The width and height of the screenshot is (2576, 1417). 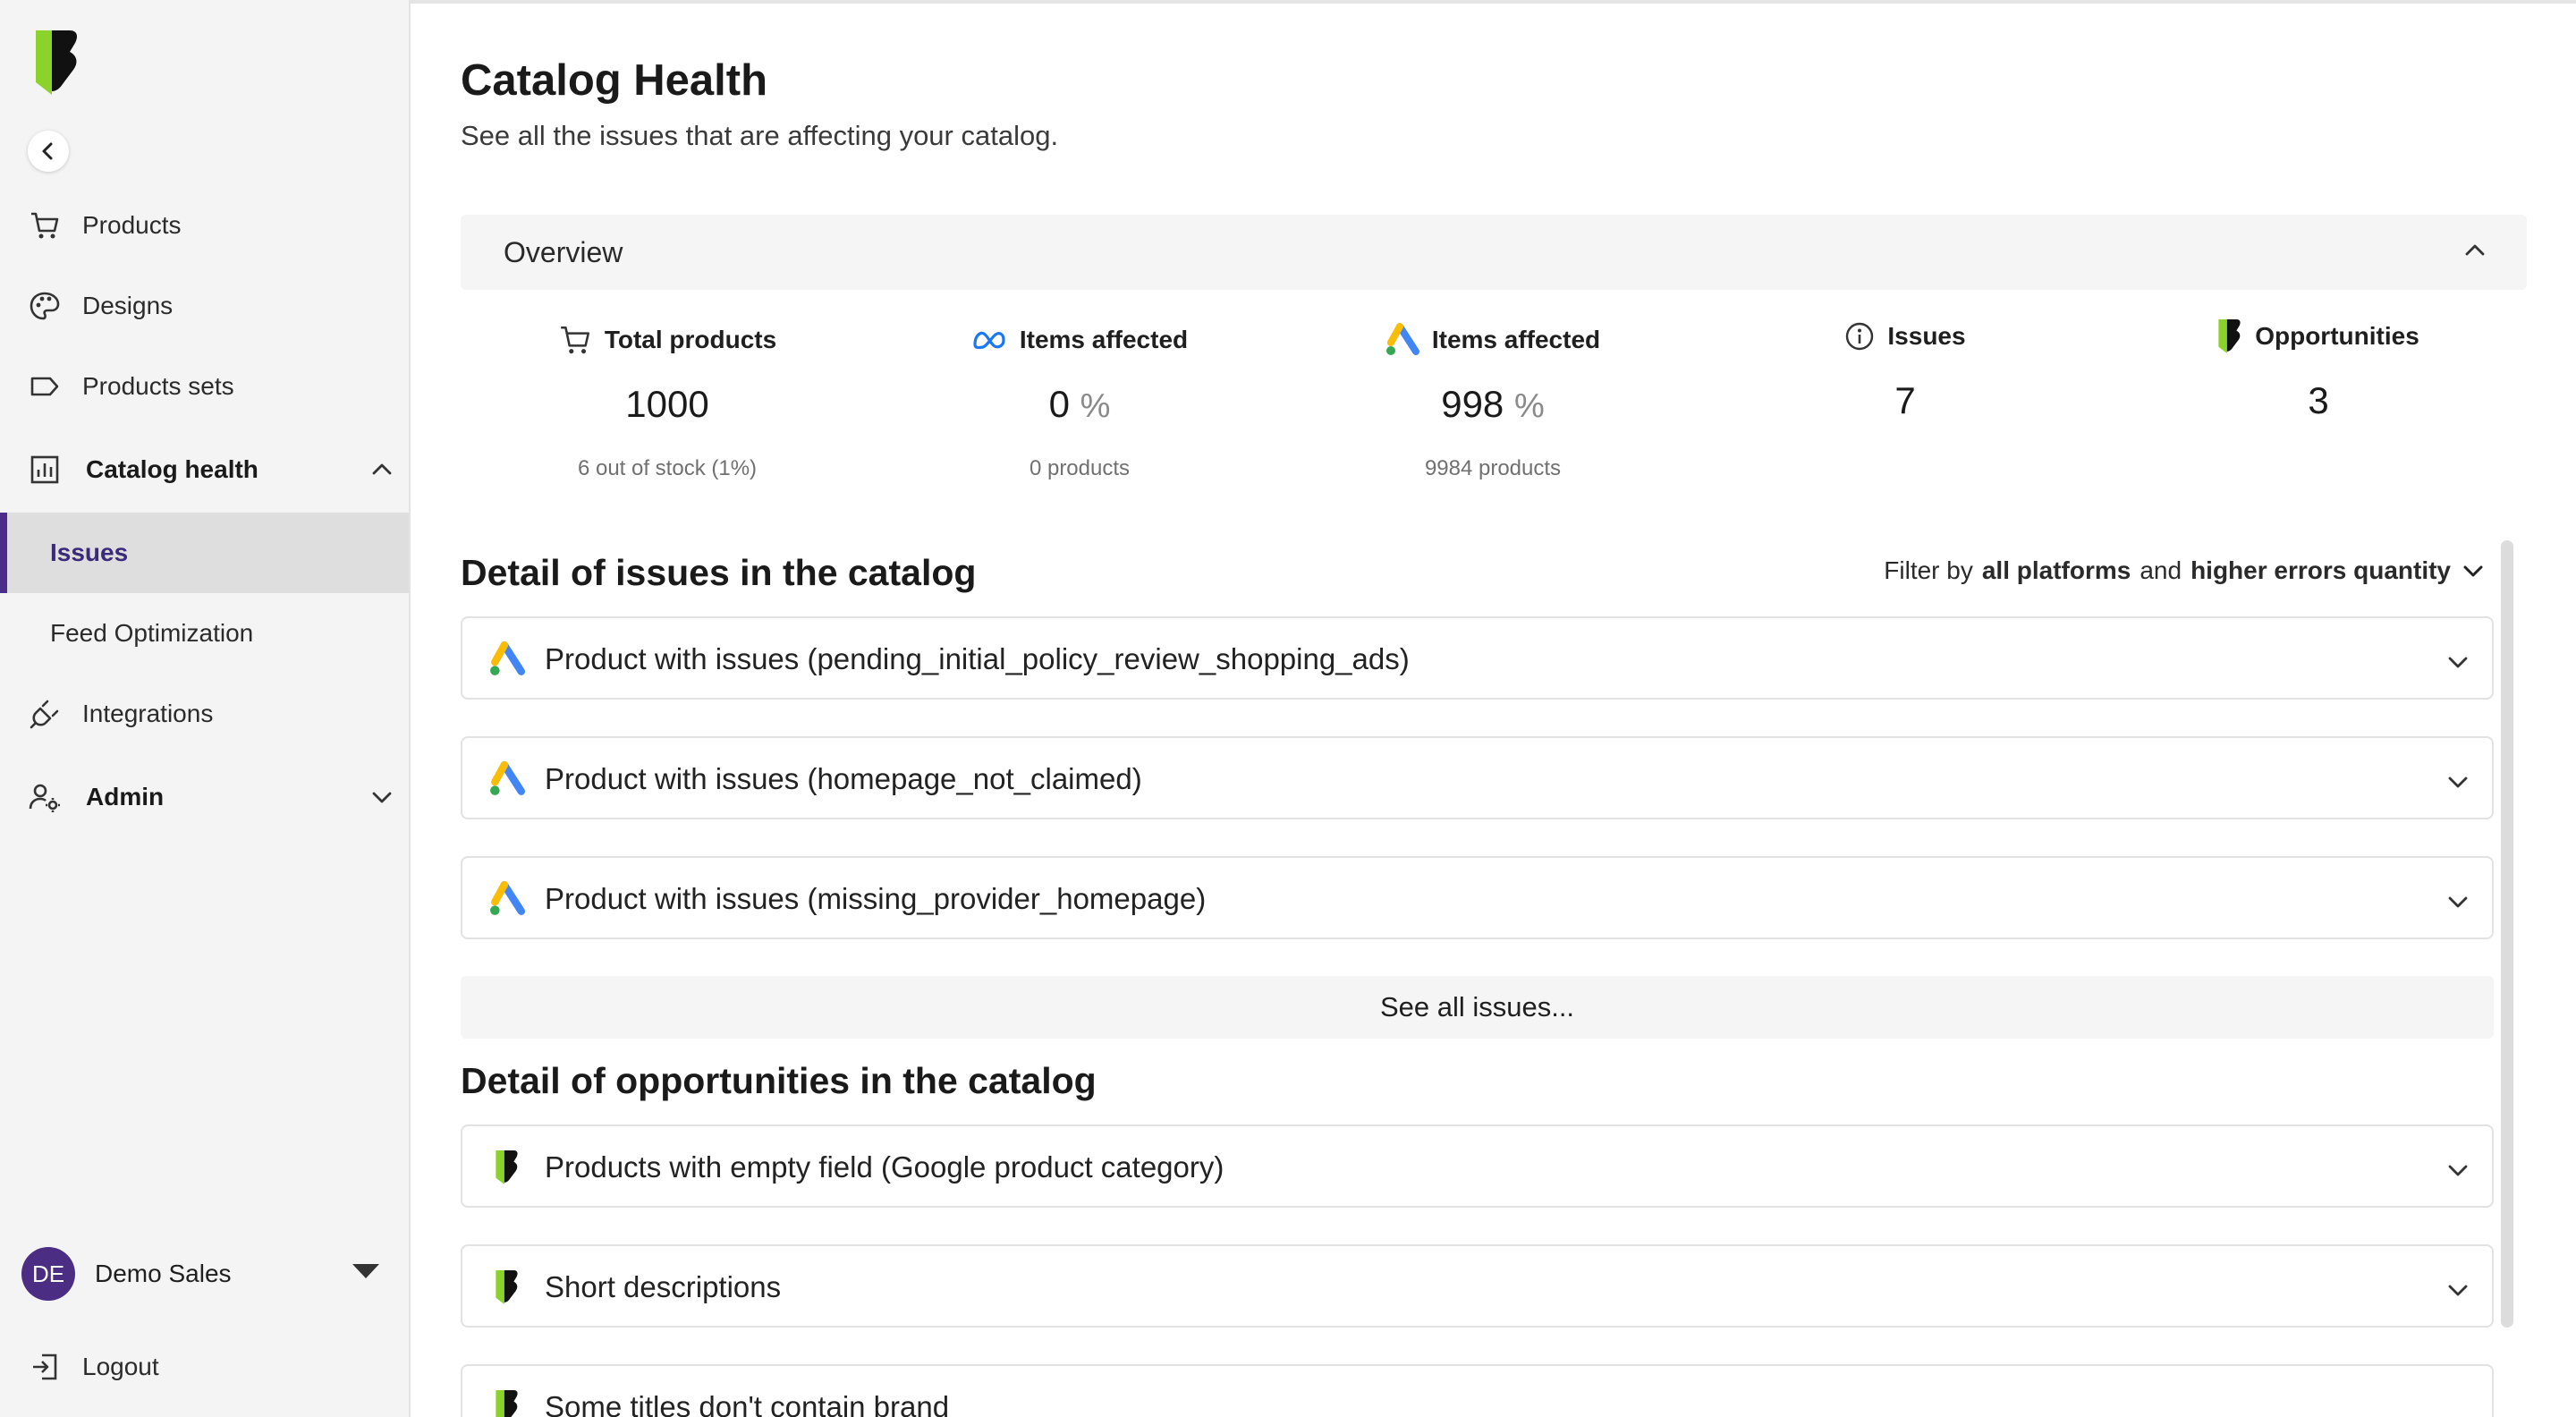 I want to click on sidebar-item-product-sets: Products sets, so click(x=204, y=386).